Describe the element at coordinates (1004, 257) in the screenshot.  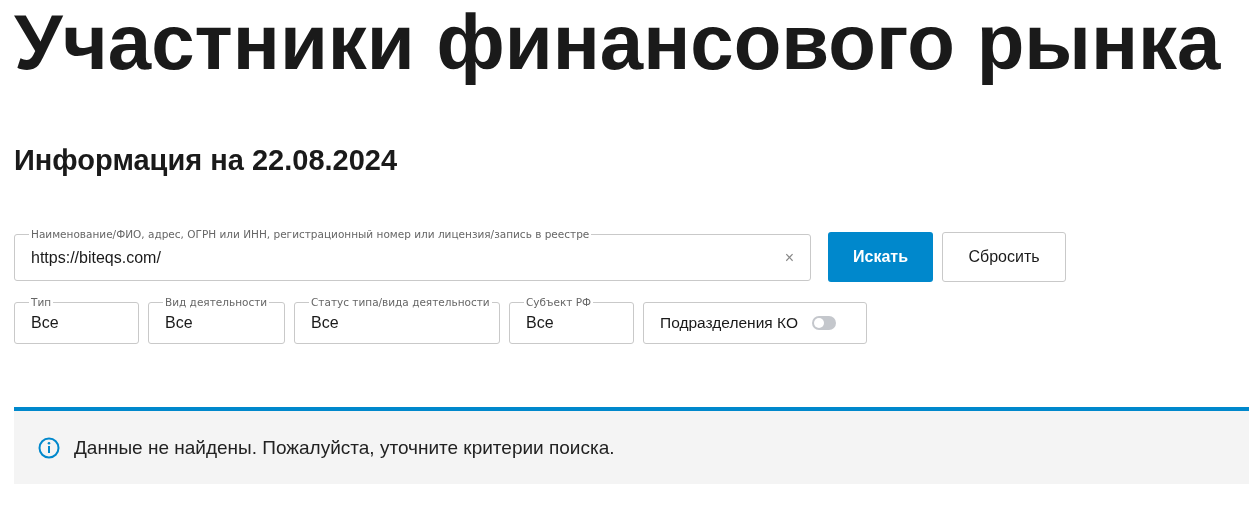
I see `reset-button: Сбросить` at that location.